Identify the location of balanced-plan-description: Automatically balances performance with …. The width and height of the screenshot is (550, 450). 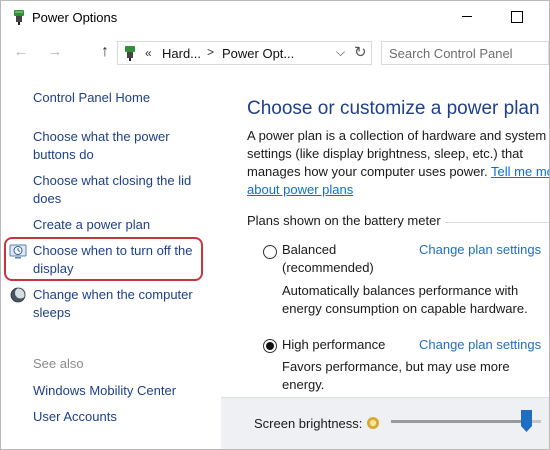
(412, 300).